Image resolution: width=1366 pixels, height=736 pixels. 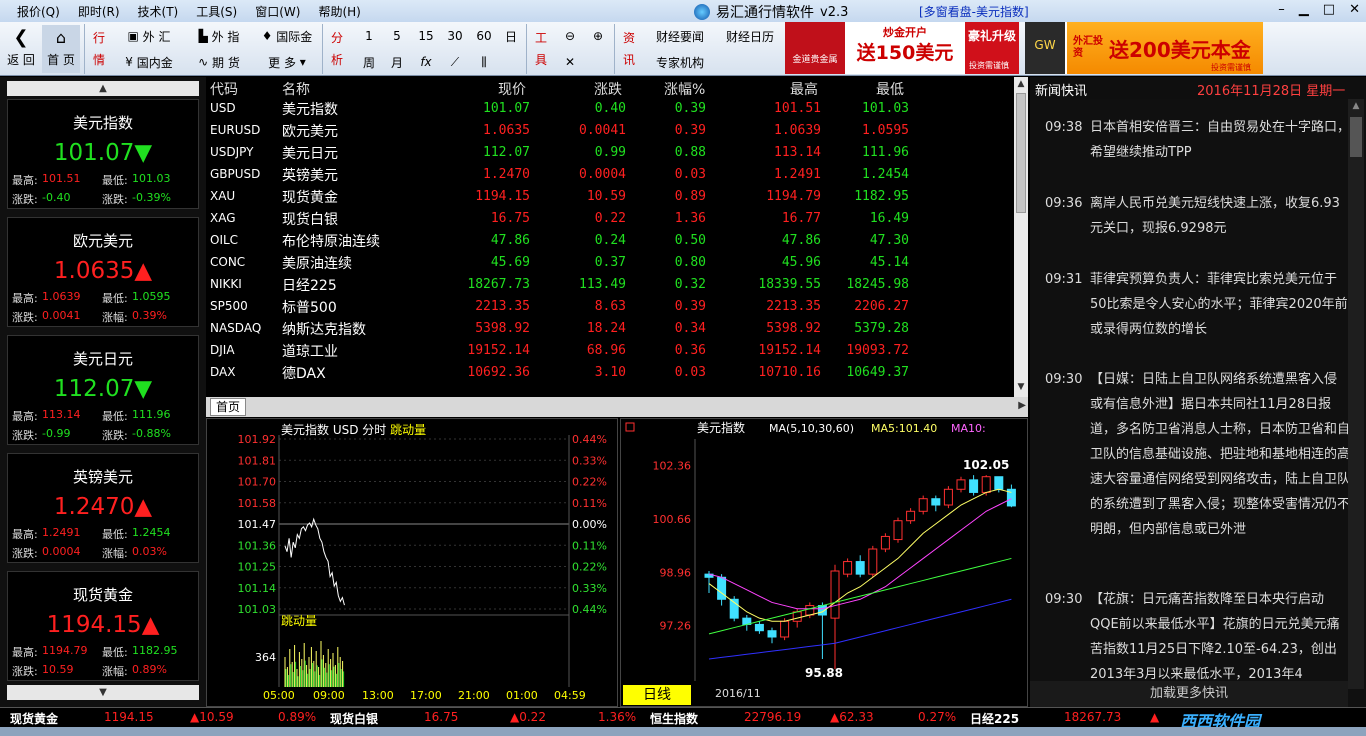 I want to click on financial-calendar-button: 财经日历, so click(x=750, y=36).